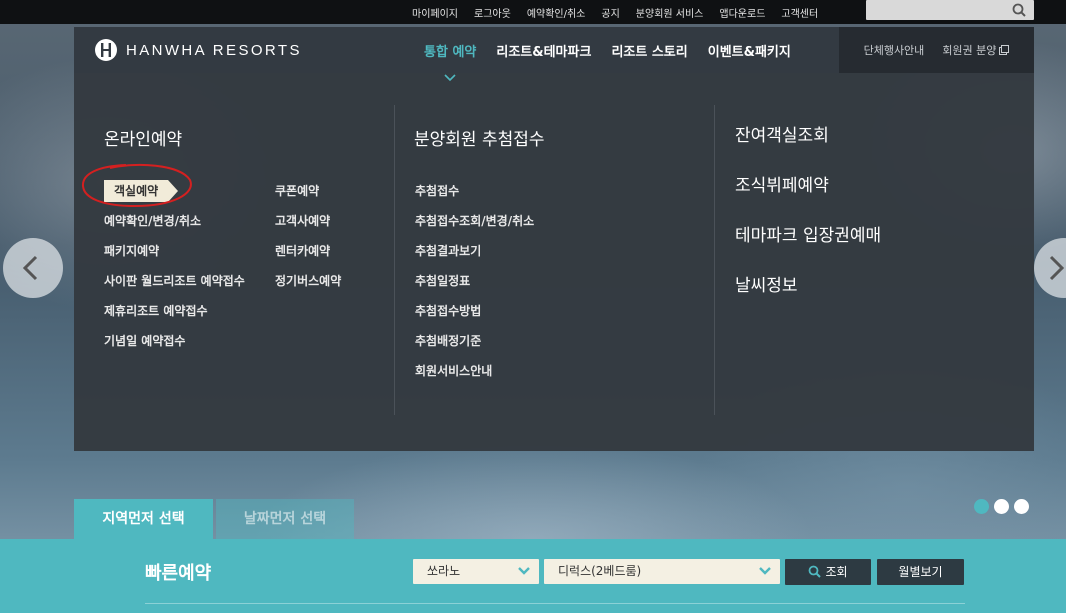 This screenshot has height=613, width=1066. I want to click on menu-item-lottery-check: 추첨접수조회/변경/취소, so click(474, 221).